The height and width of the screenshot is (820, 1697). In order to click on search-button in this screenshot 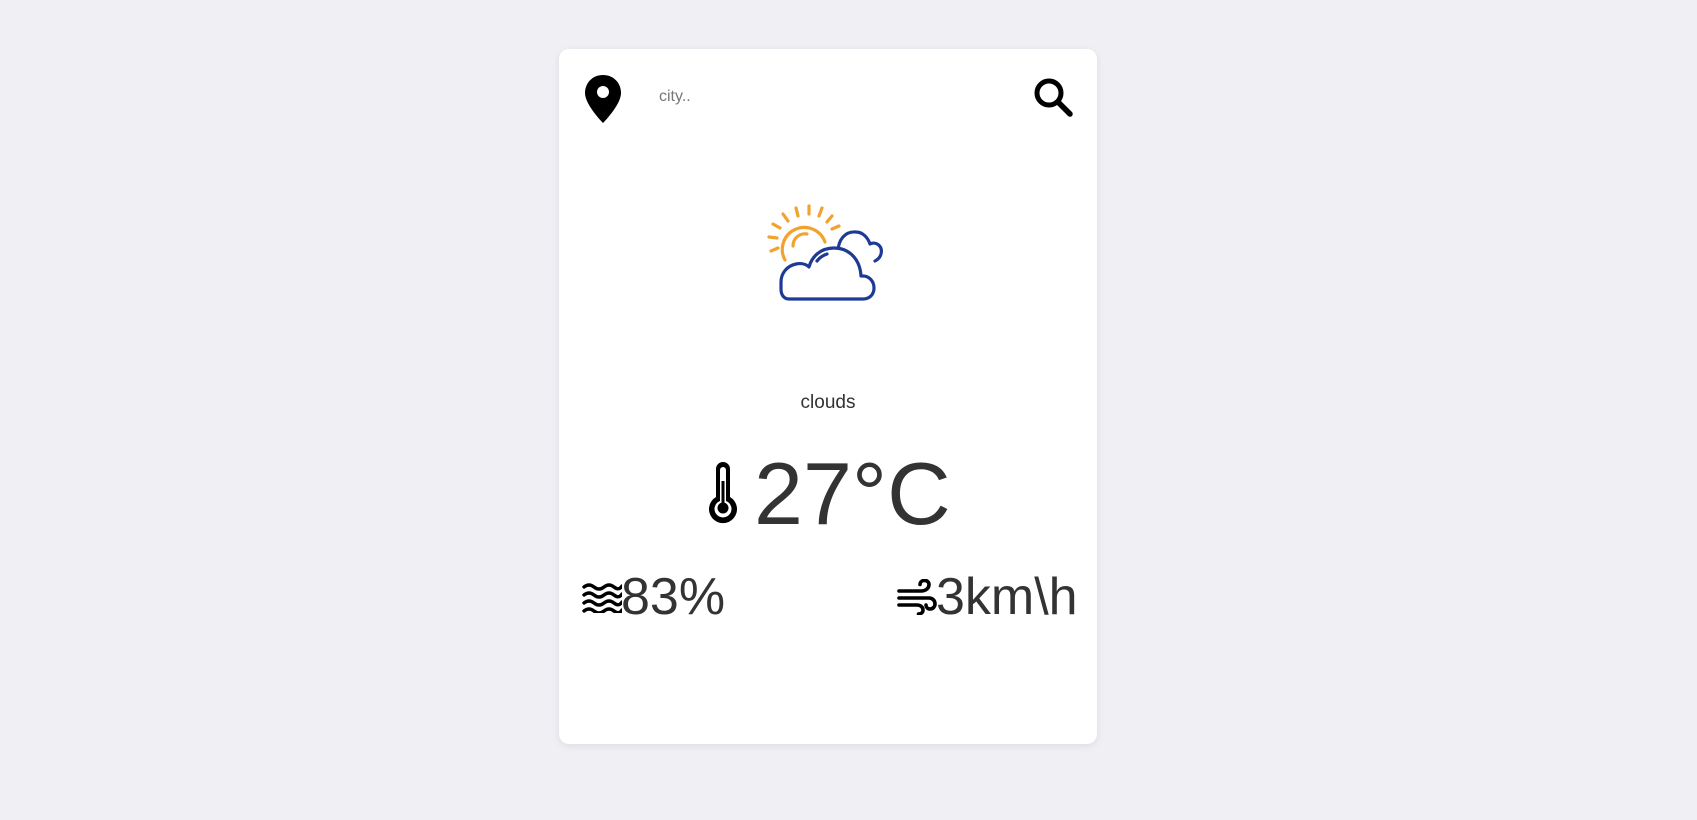, I will do `click(1053, 97)`.